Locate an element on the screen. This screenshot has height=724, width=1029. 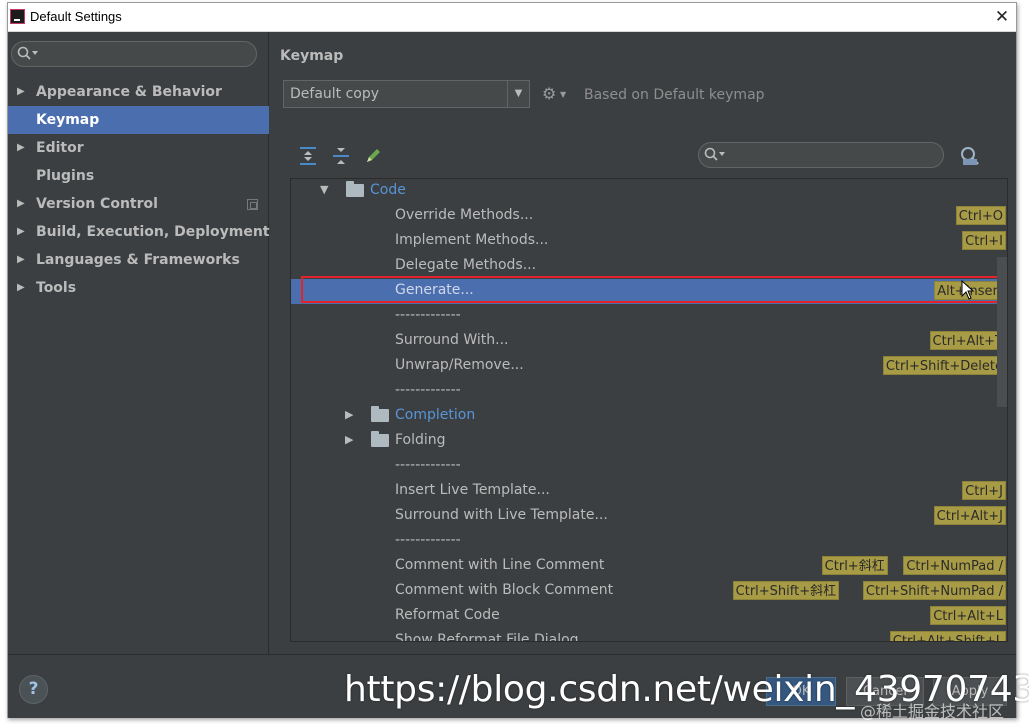
sidebar-item-languages-frameworks: ▶ Languages & Frameworks is located at coordinates (138, 260).